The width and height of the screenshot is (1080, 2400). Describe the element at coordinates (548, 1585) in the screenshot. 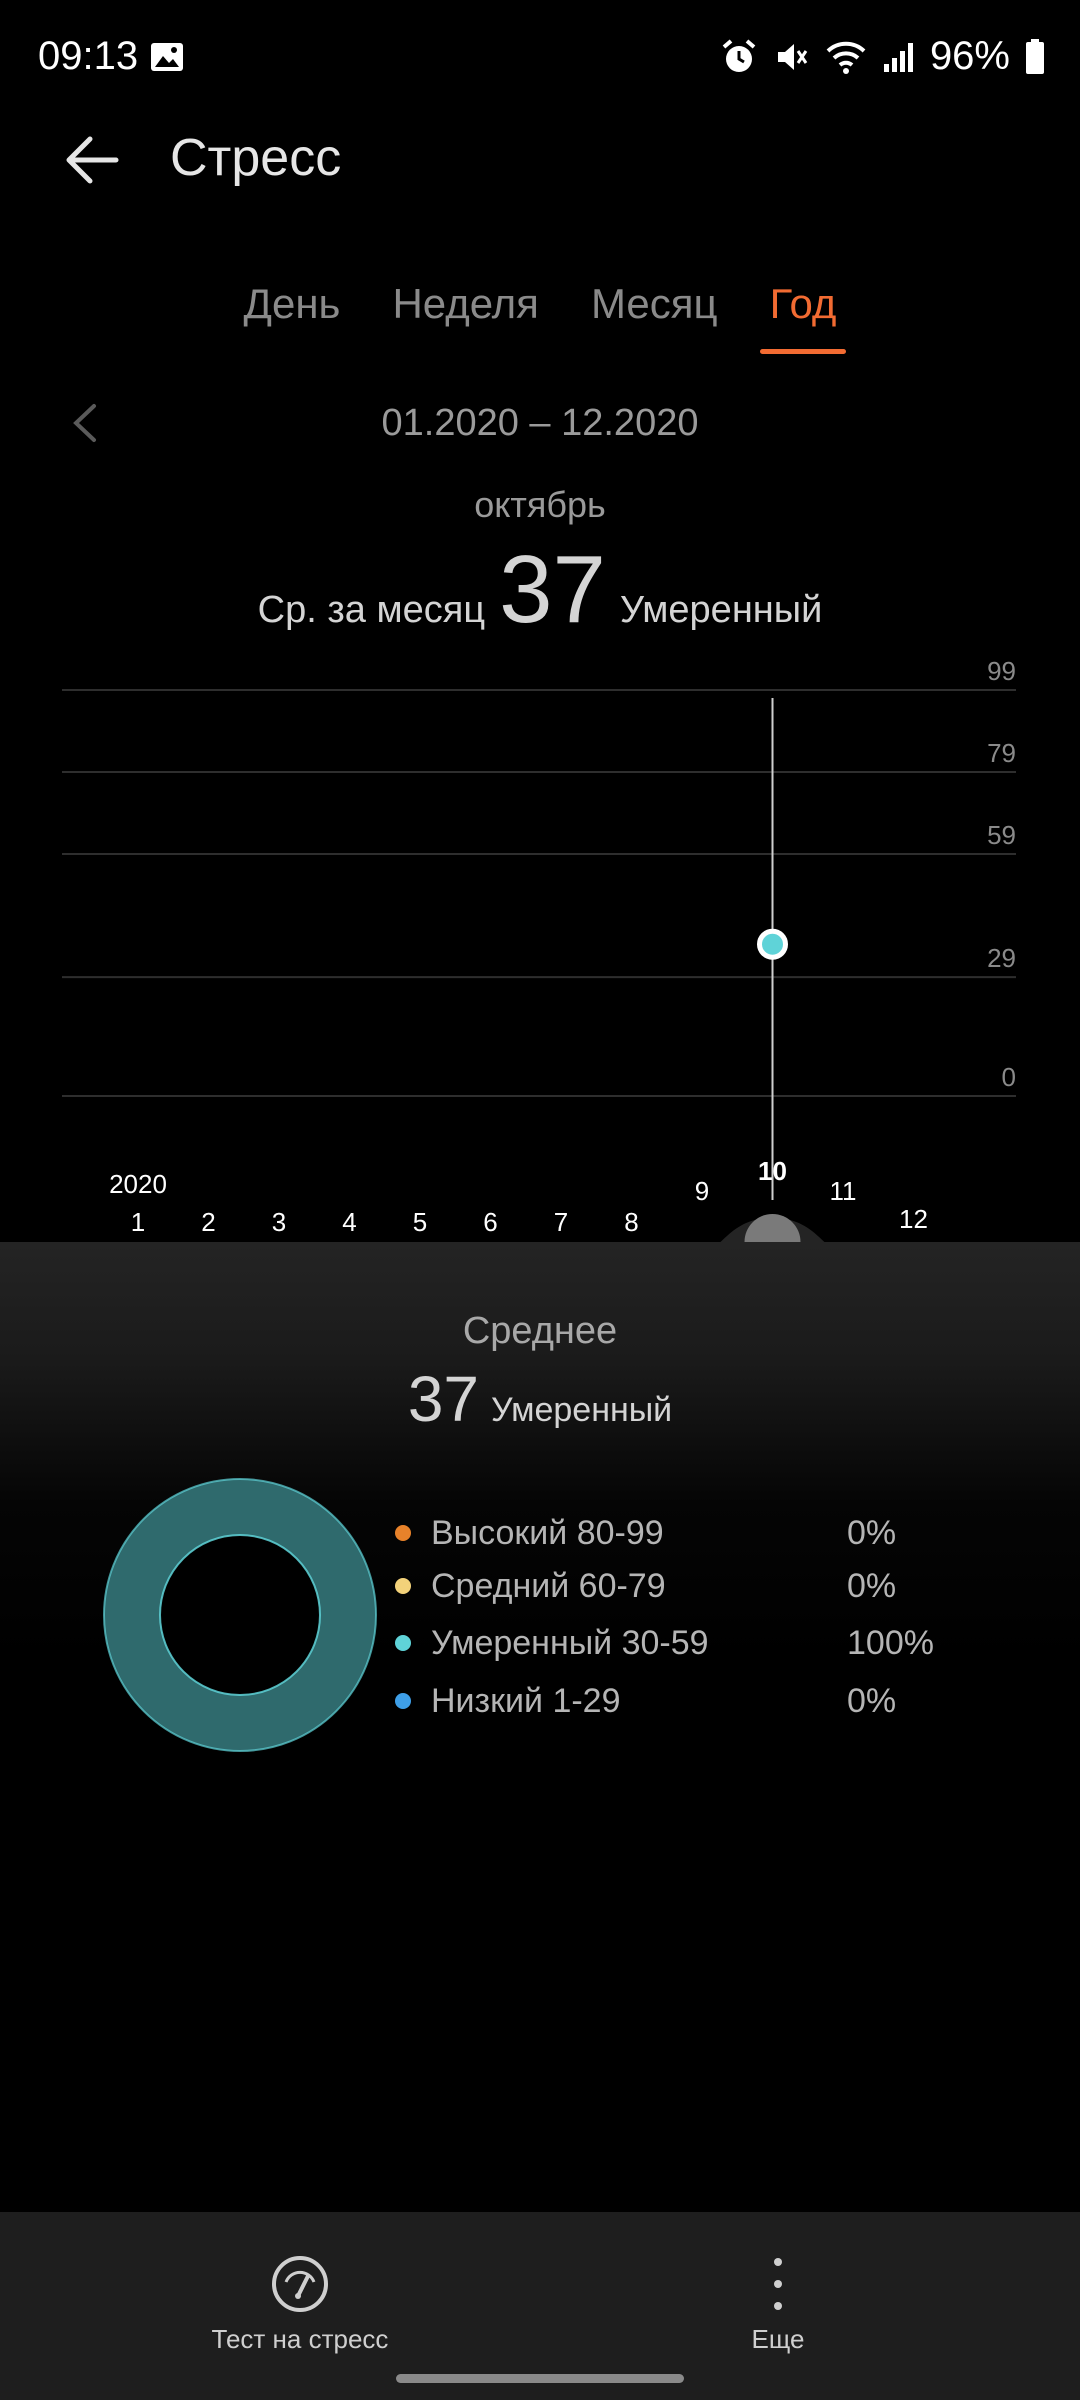

I see `legend-label-medium: Средний 60-79` at that location.